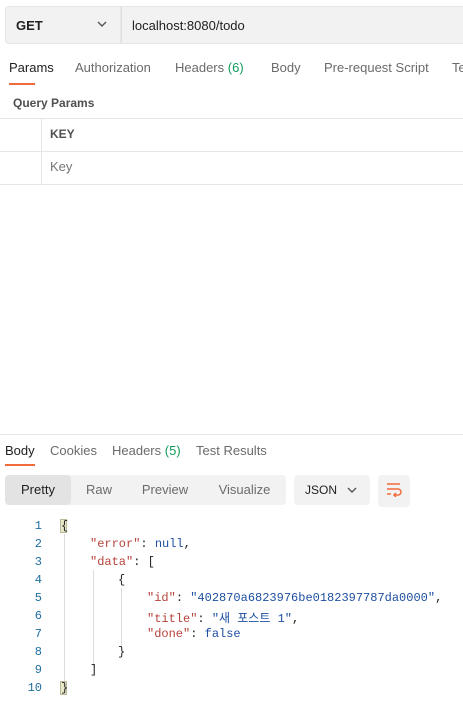  I want to click on code-line: "title": "새 포스트 1",, so click(223, 619).